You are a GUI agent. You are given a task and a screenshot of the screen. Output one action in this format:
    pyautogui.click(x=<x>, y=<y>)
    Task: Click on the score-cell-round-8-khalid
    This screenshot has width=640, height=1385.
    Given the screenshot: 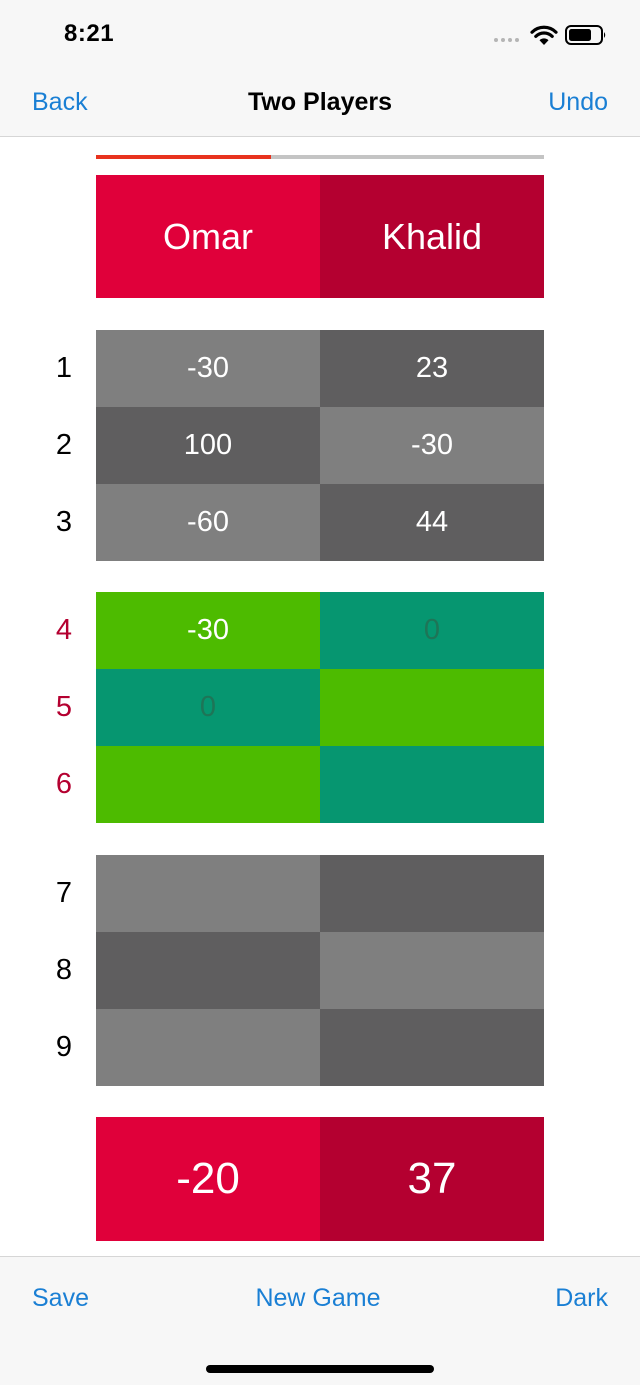 What is the action you would take?
    pyautogui.click(x=432, y=970)
    